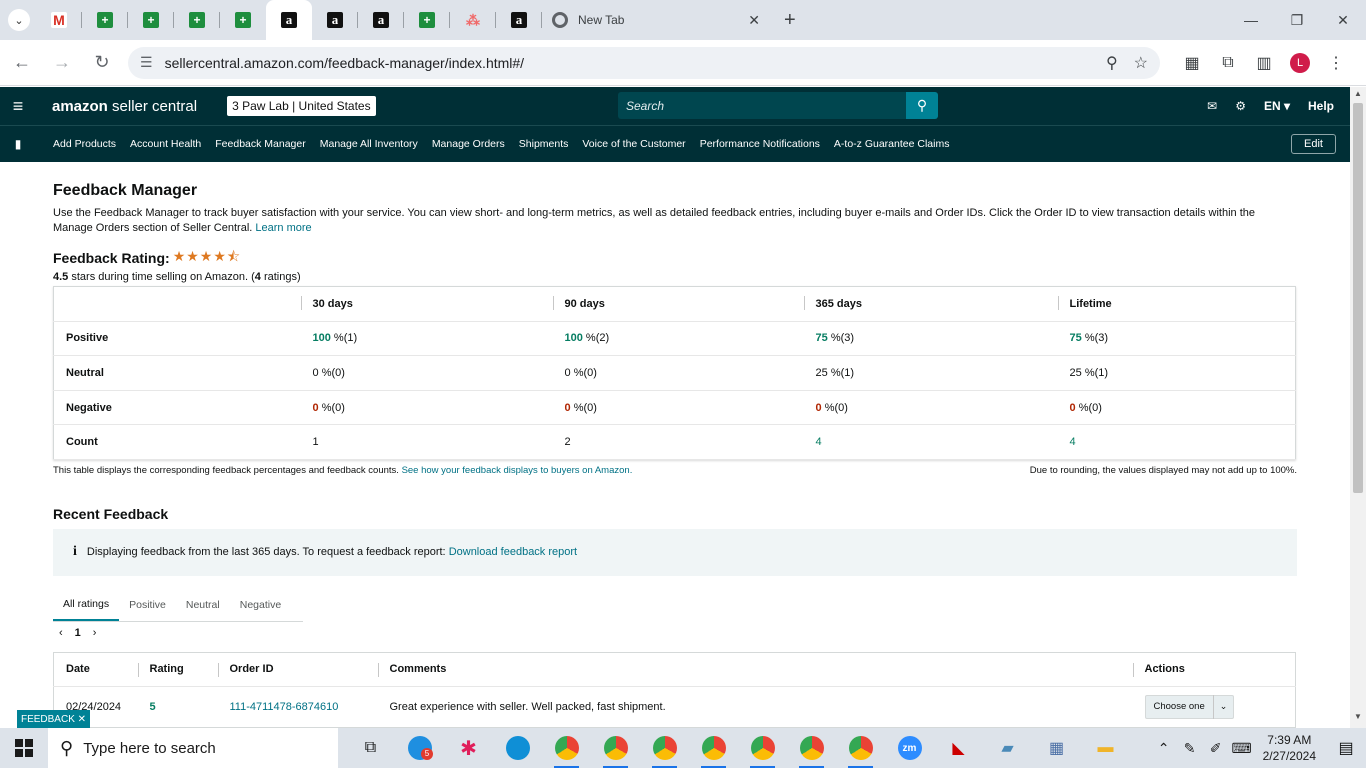 Image resolution: width=1366 pixels, height=768 pixels. Describe the element at coordinates (517, 748) in the screenshot. I see `edge-icon` at that location.